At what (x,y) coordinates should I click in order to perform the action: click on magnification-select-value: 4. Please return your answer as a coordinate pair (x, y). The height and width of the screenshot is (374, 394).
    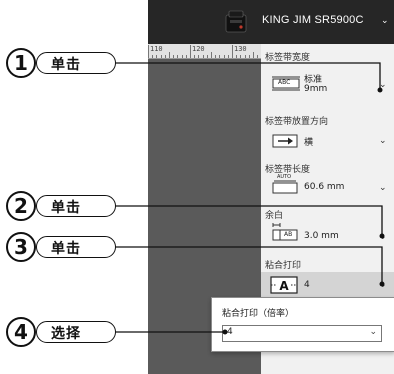
    Looking at the image, I should click on (230, 332).